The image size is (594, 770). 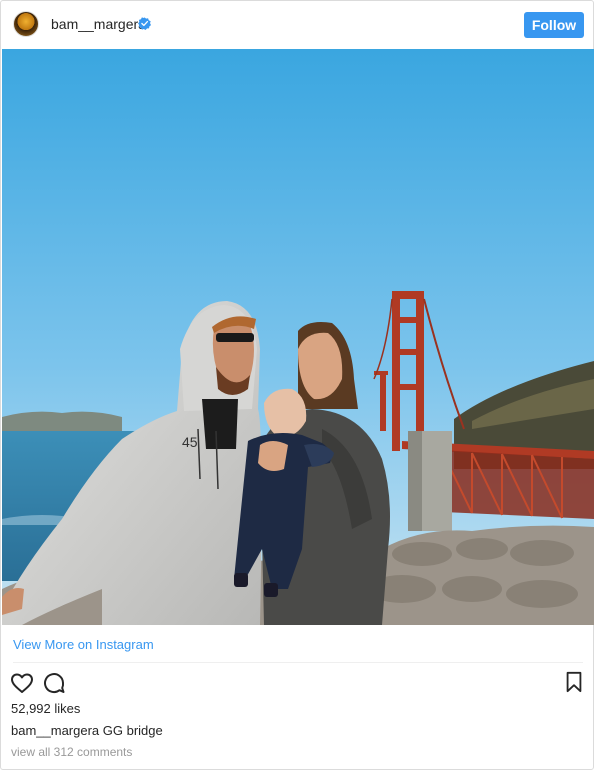 What do you see at coordinates (54, 683) in the screenshot?
I see `comment-icon` at bounding box center [54, 683].